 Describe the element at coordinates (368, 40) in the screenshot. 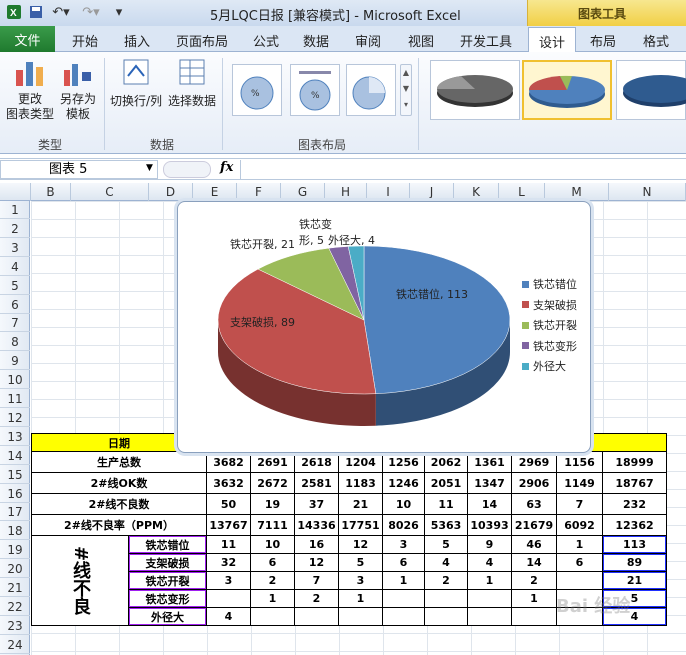

I see `tab-review: 审阅` at that location.